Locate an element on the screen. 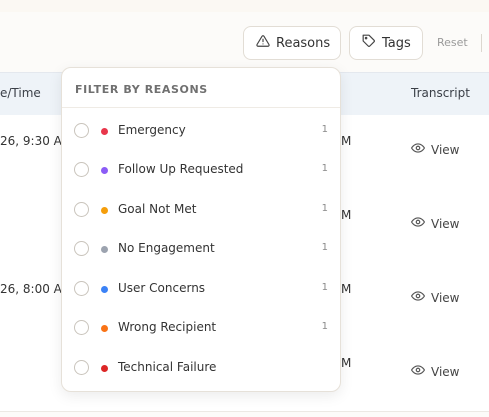  dropdown-header: FILTER BY REASONS is located at coordinates (141, 89).